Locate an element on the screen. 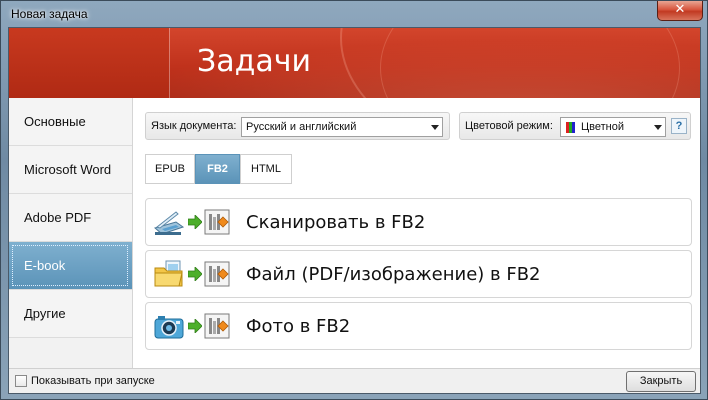  sidebar-item-adobe-pdf: Adobe PDF is located at coordinates (70, 218).